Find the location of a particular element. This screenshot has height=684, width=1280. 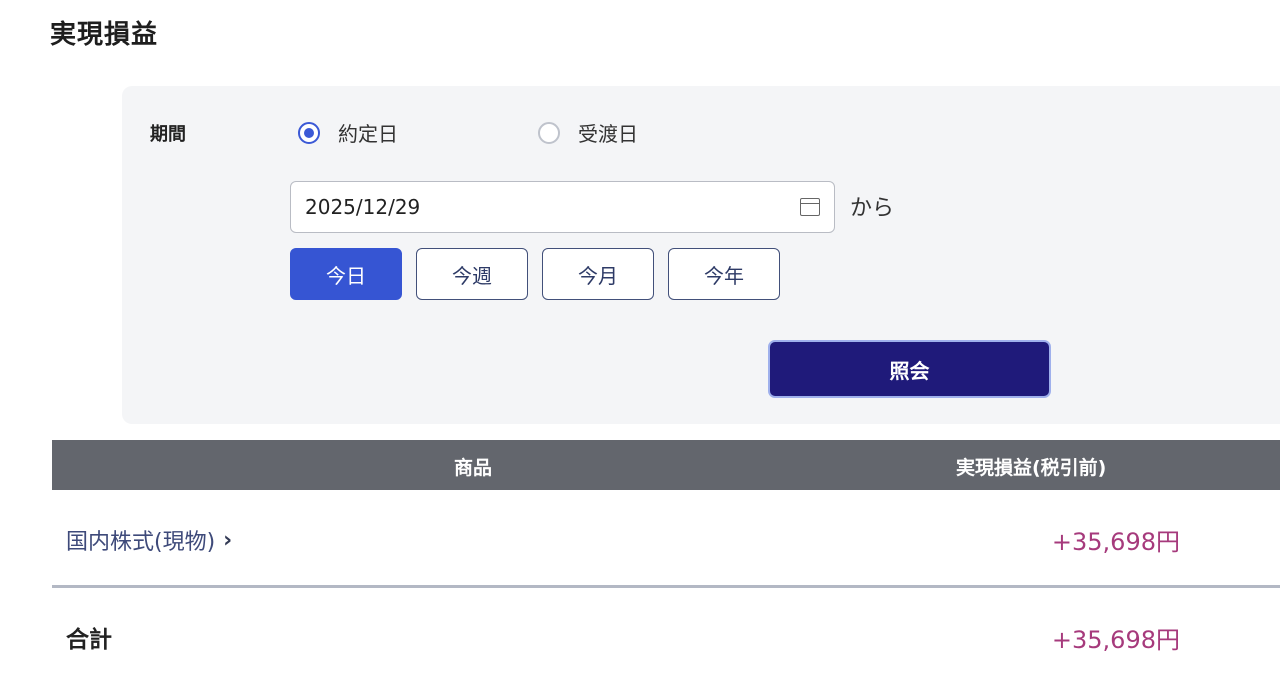

total-value: +35,698円 is located at coordinates (1115, 640).